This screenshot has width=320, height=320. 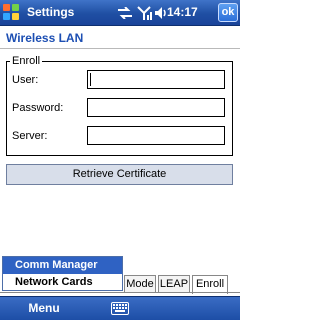 I want to click on tab-mode: Mode, so click(x=140, y=284).